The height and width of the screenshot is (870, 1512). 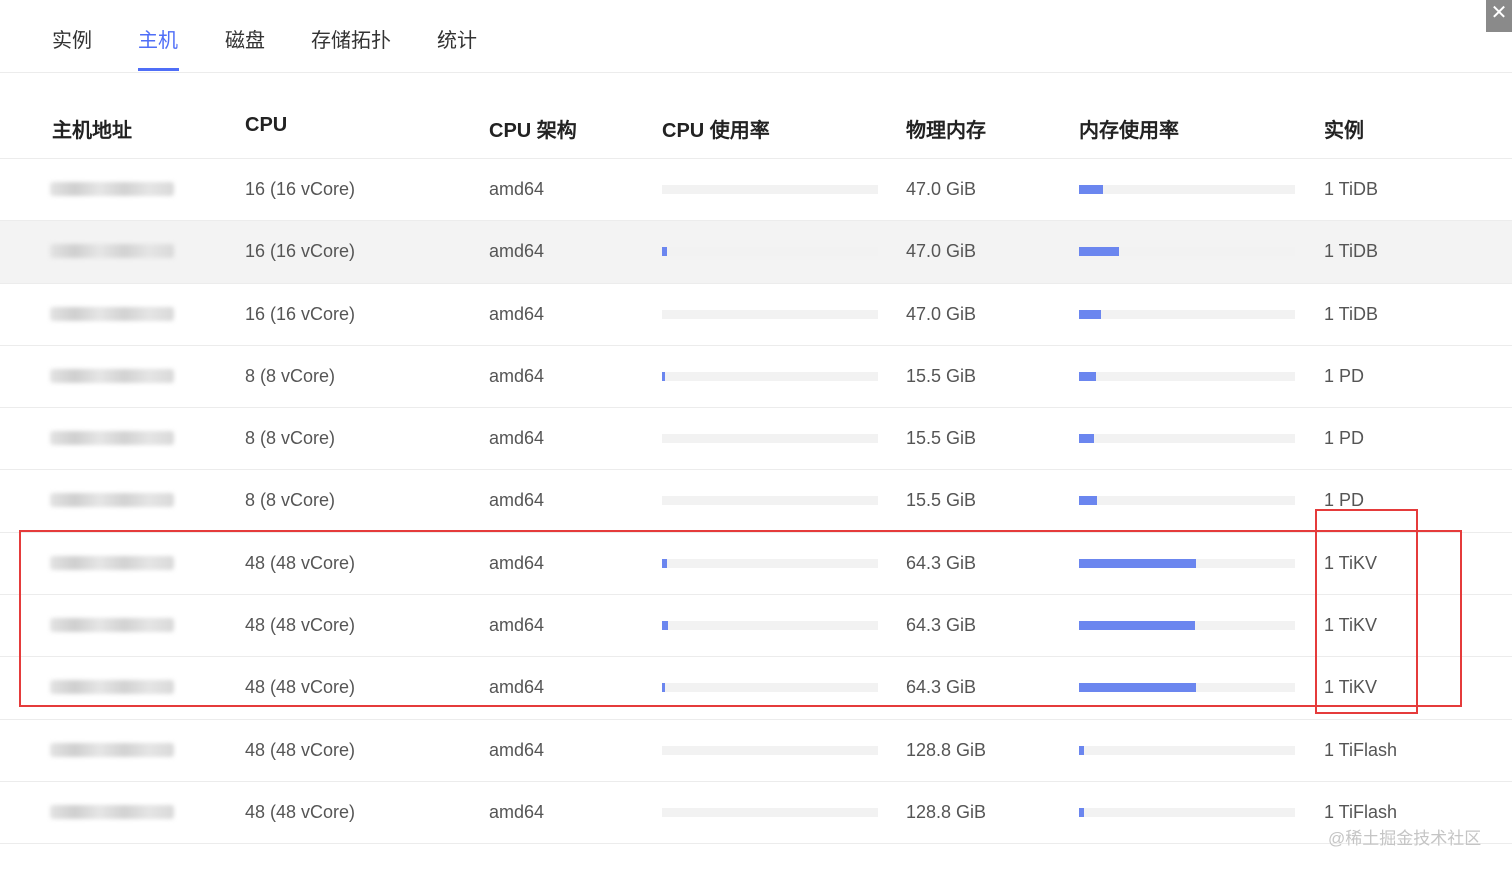 I want to click on column-header-memory: 物理内存, so click(x=946, y=128).